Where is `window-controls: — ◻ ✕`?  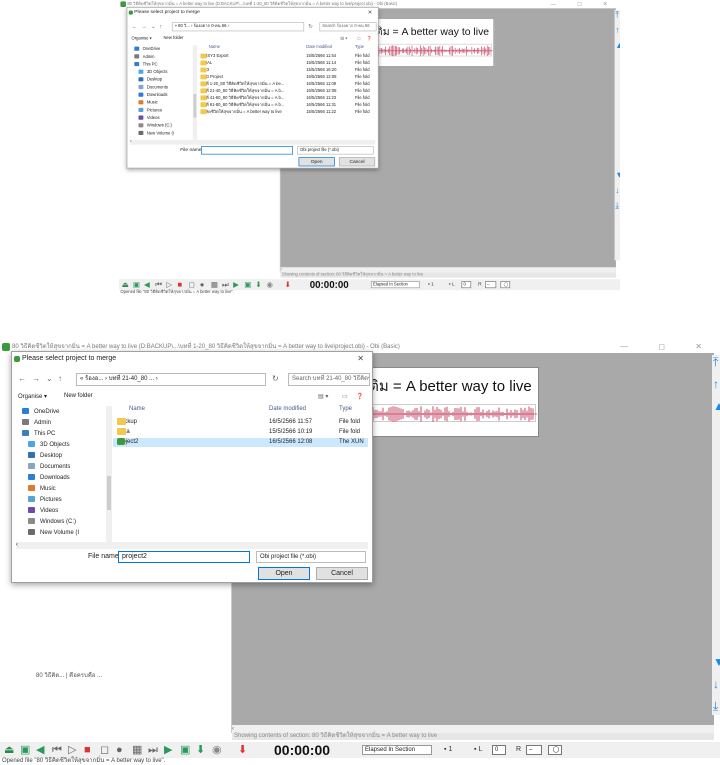
window-controls: — ◻ ✕ is located at coordinates (584, 4).